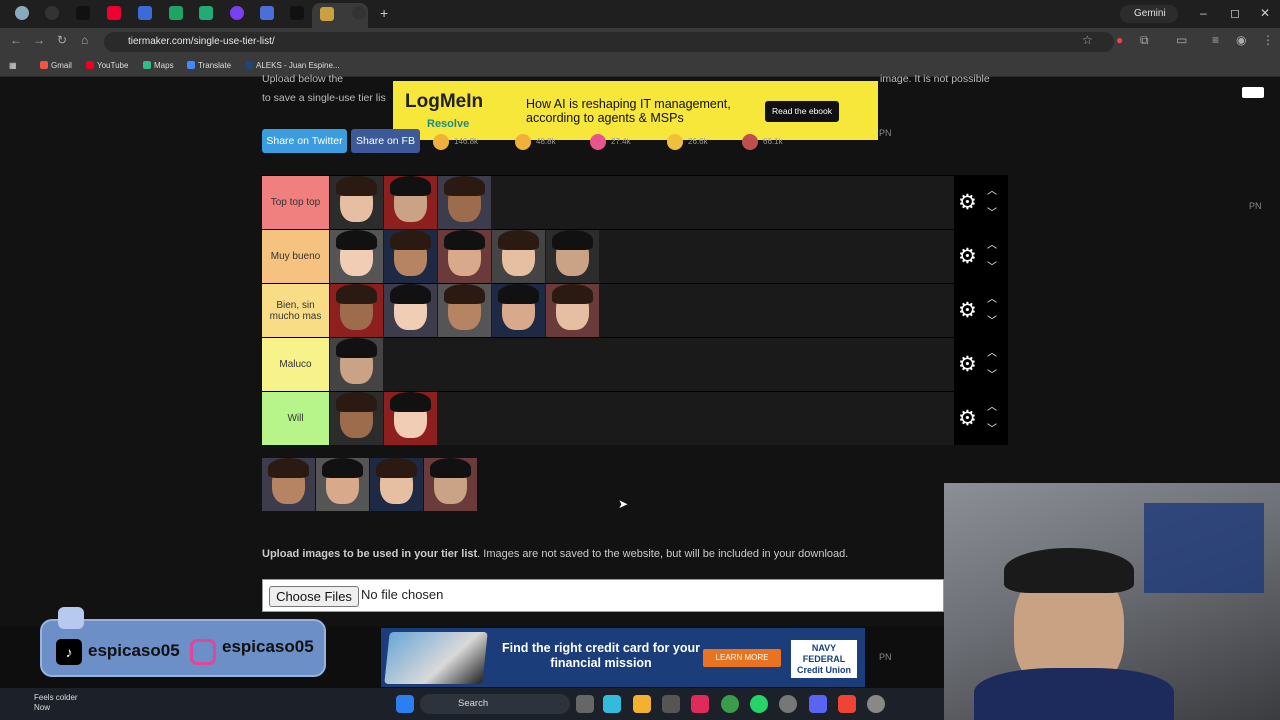  I want to click on chrome-icon, so click(730, 704).